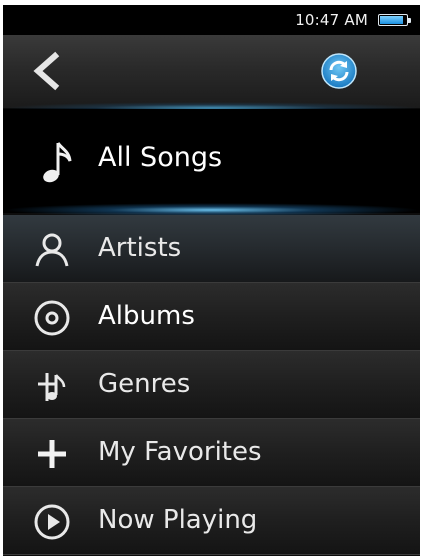  What do you see at coordinates (160, 157) in the screenshot?
I see `menu-item-label: All Songs` at bounding box center [160, 157].